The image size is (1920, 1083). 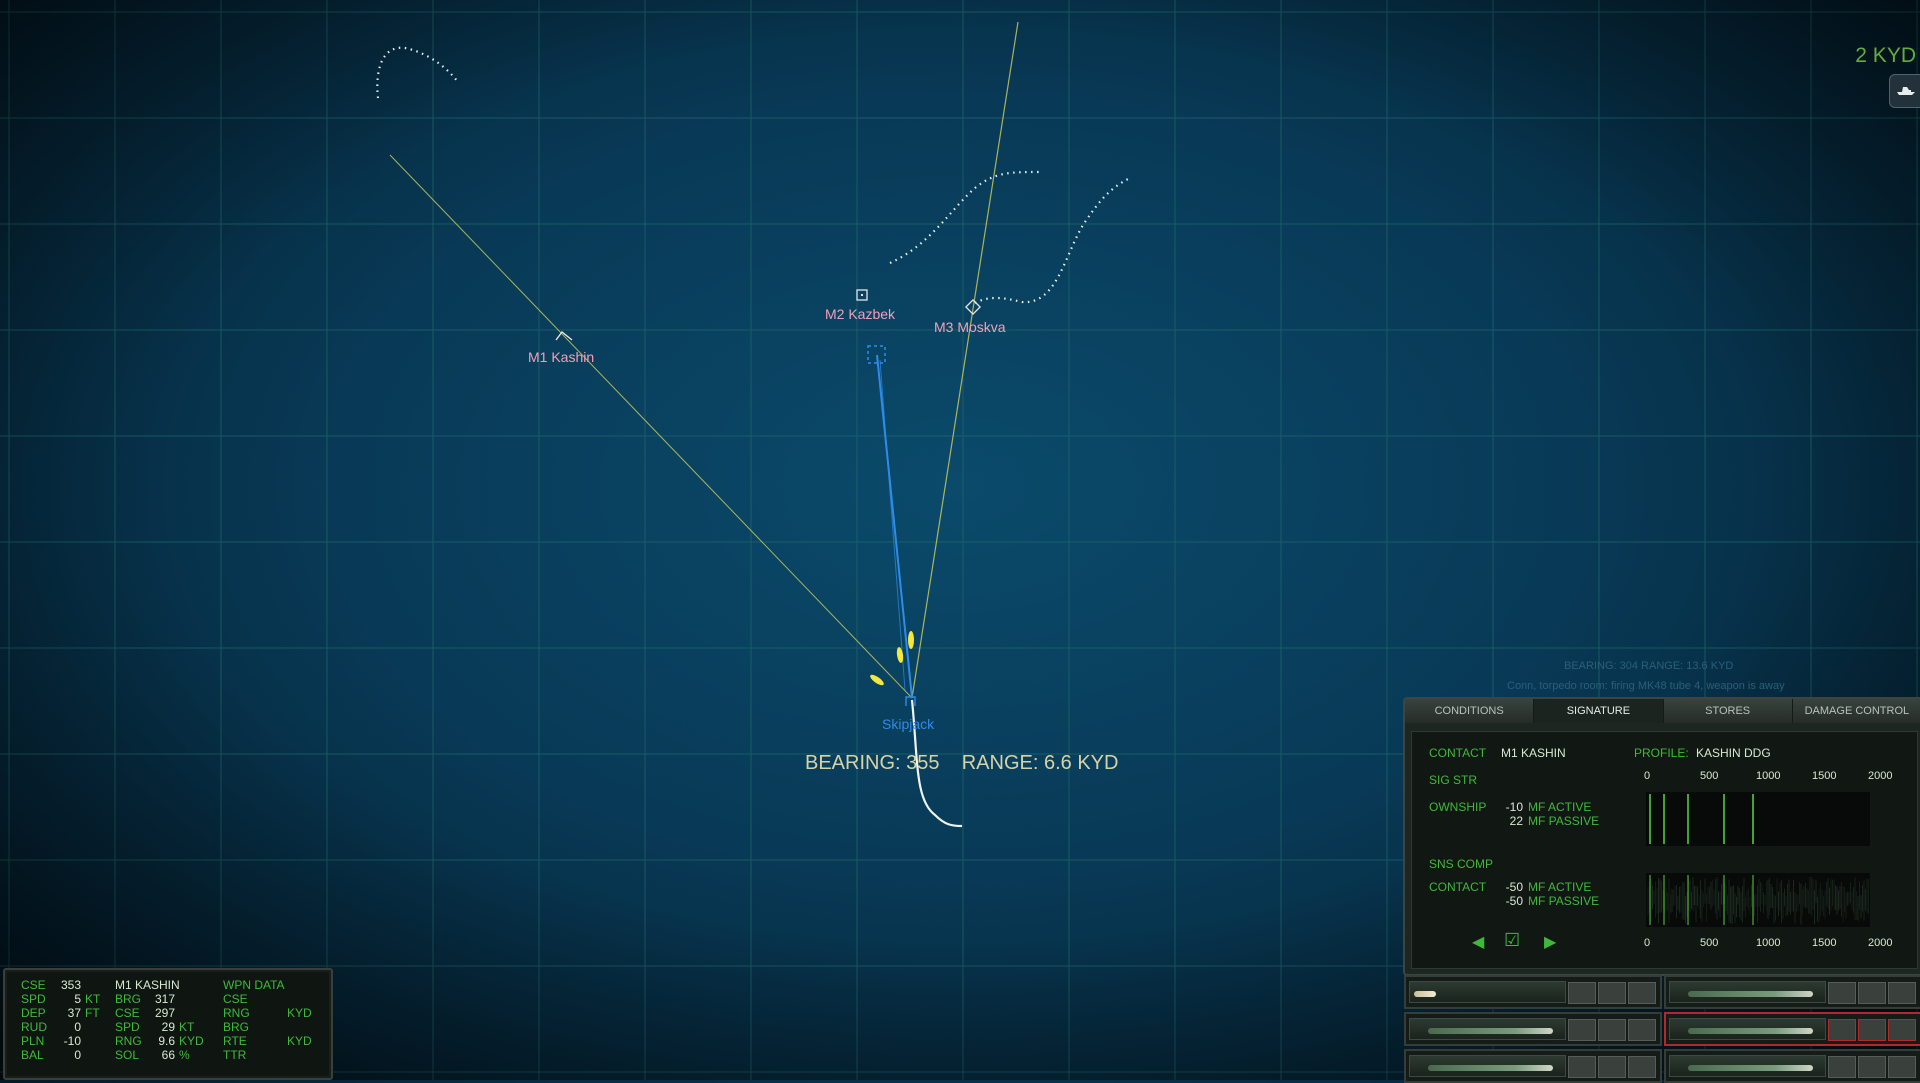 I want to click on torpedo-marker-icon, so click(x=876, y=354).